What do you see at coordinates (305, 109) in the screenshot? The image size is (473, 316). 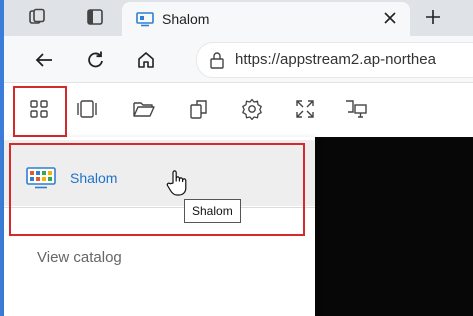 I see `fullscreen-icon` at bounding box center [305, 109].